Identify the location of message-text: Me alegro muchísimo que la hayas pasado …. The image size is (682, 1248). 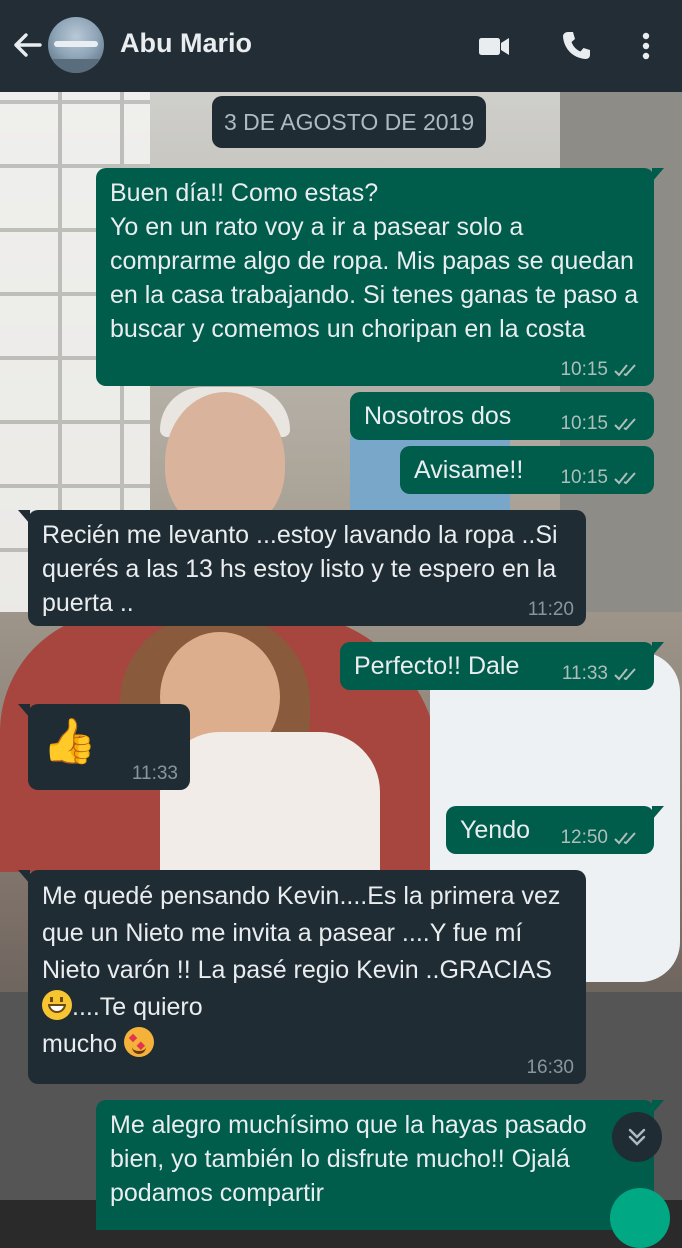
(348, 1159).